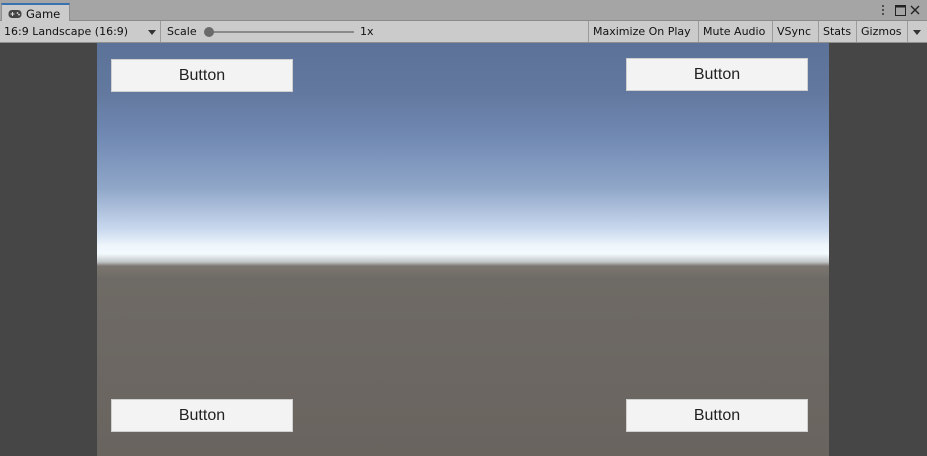 This screenshot has width=927, height=456. I want to click on window-tab-bar: Game, so click(463, 11).